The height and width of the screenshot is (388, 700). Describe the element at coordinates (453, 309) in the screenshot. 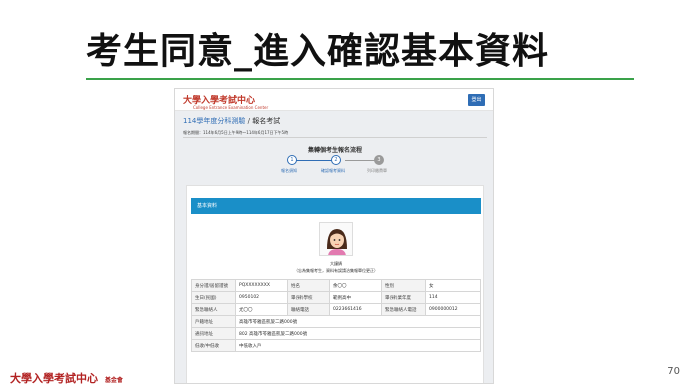

I see `table-value: 0900000012` at that location.